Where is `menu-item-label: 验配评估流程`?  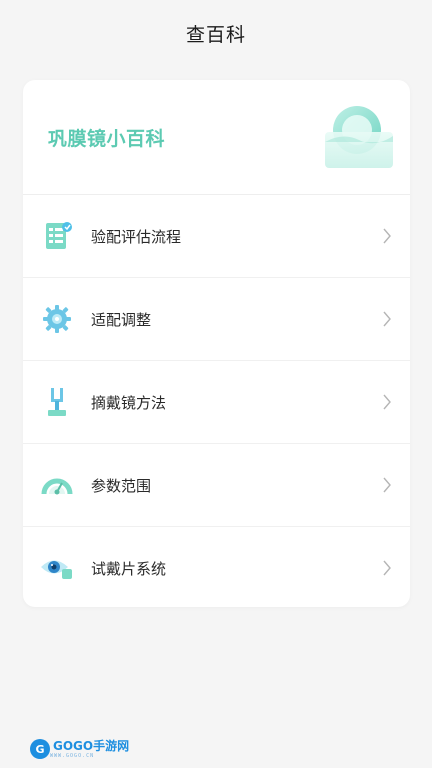
menu-item-label: 验配评估流程 is located at coordinates (136, 236).